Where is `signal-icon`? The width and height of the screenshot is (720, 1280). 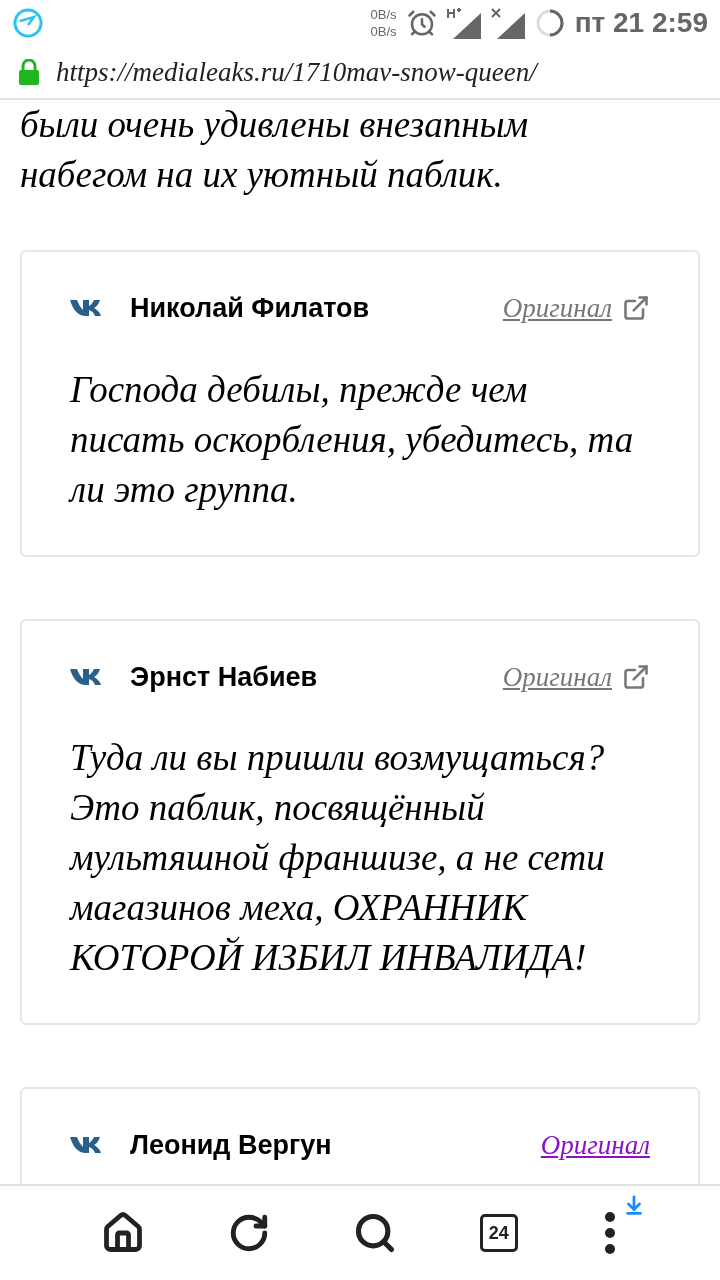 signal-icon is located at coordinates (463, 23).